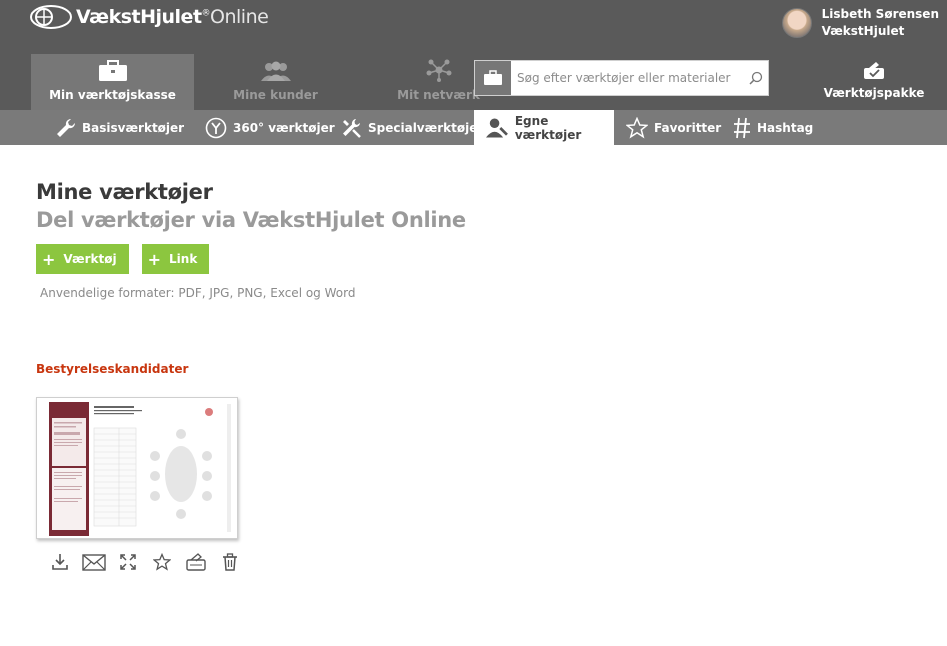 The width and height of the screenshot is (947, 646). I want to click on expand-button, so click(128, 562).